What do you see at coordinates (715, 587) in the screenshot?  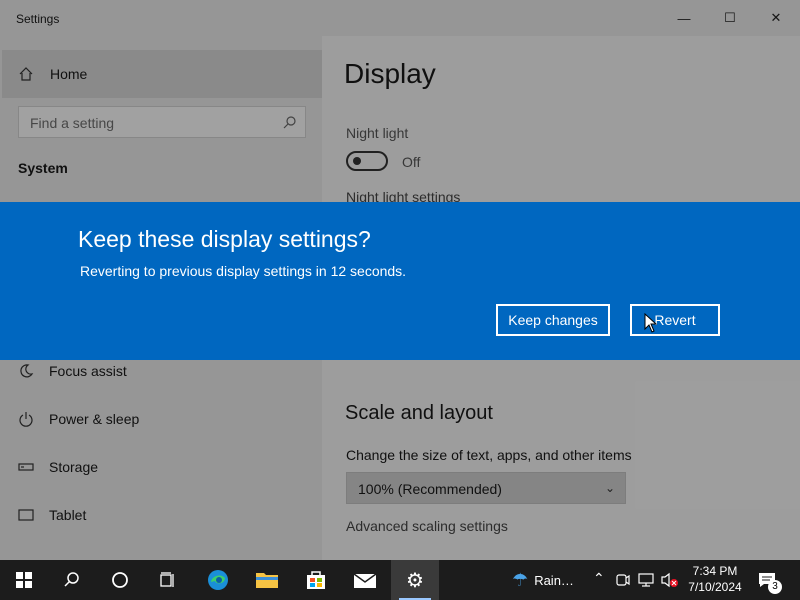 I see `clock-date: 7/10/2024` at bounding box center [715, 587].